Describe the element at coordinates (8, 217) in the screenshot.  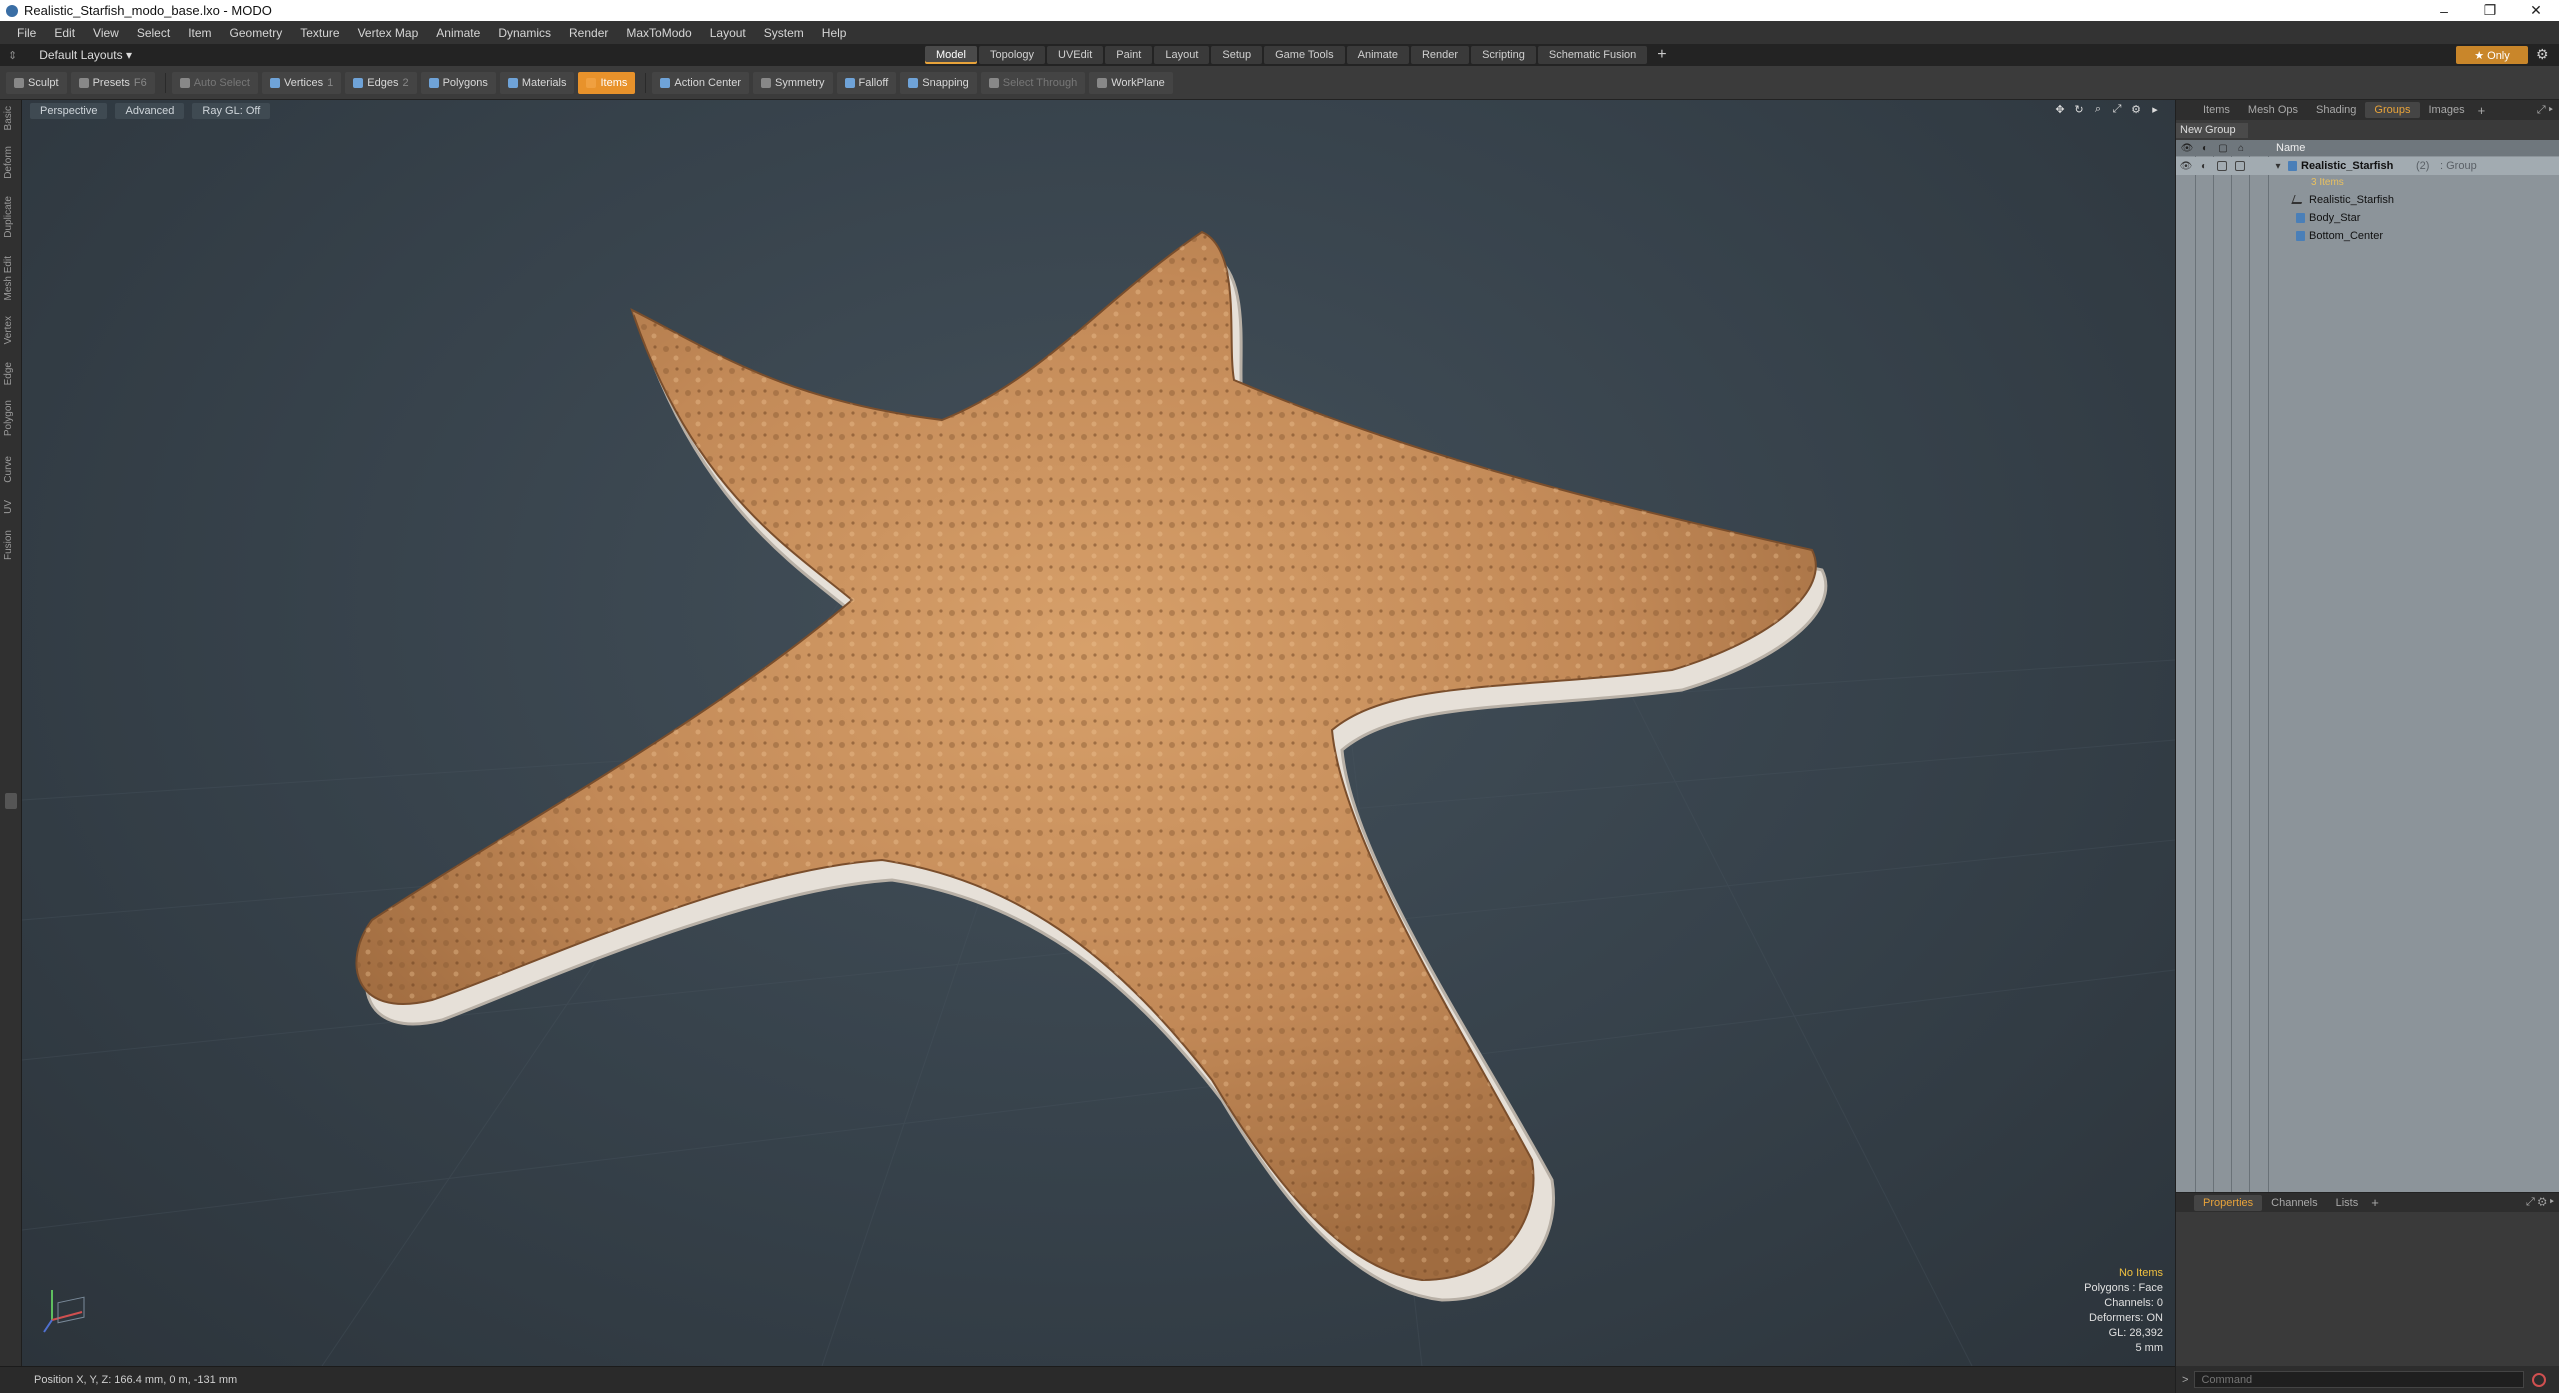
I see `strip-tab-duplicate: Duplicate` at that location.